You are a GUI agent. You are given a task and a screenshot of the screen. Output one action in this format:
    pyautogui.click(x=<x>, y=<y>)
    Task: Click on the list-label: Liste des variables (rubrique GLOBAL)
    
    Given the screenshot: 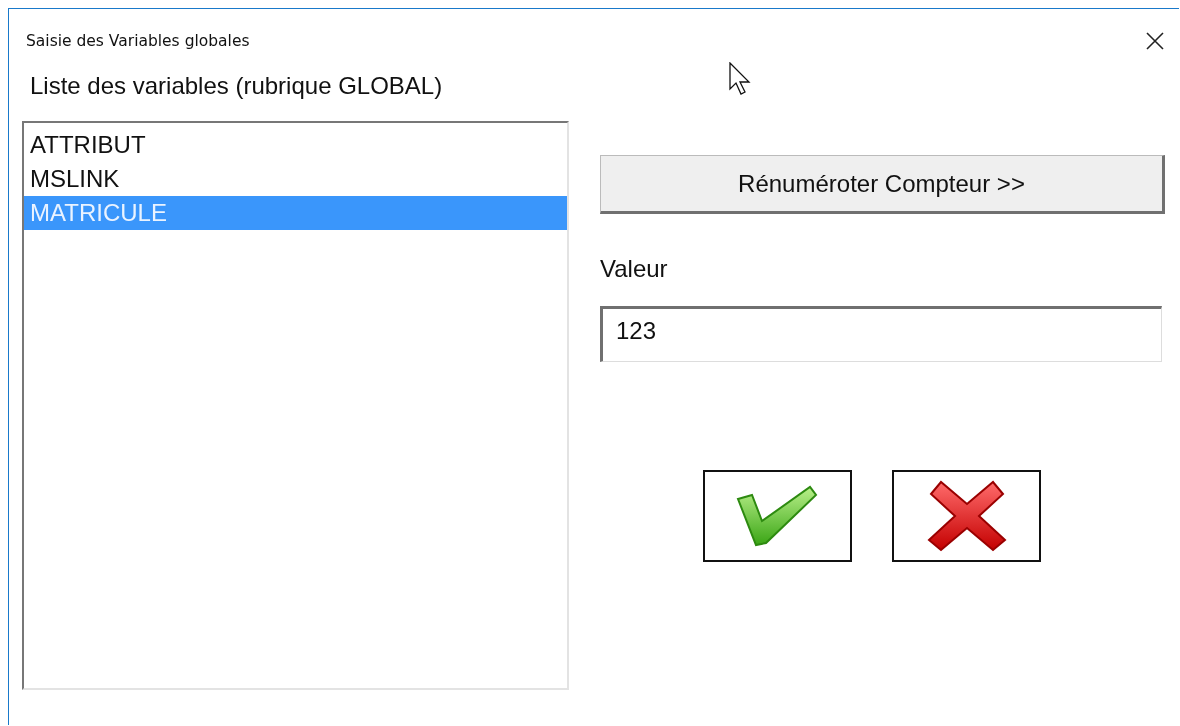 What is the action you would take?
    pyautogui.click(x=237, y=86)
    